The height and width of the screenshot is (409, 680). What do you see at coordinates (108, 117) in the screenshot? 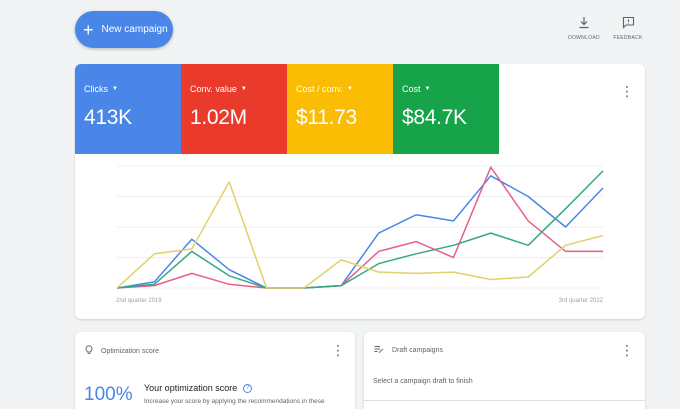
I see `metric-value: 413K` at bounding box center [108, 117].